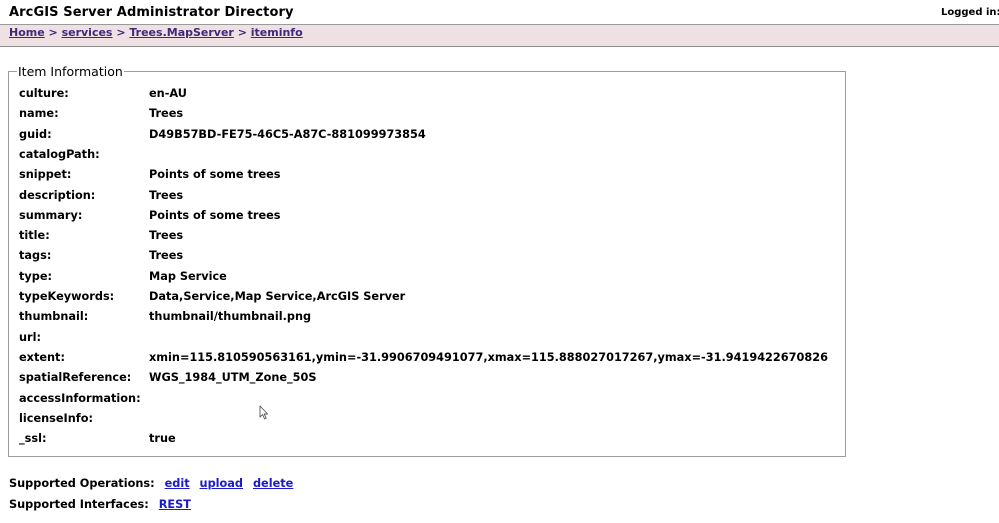 The image size is (999, 523). Describe the element at coordinates (181, 32) in the screenshot. I see `breadcrumb-mapserver-link: Trees.MapServer` at that location.